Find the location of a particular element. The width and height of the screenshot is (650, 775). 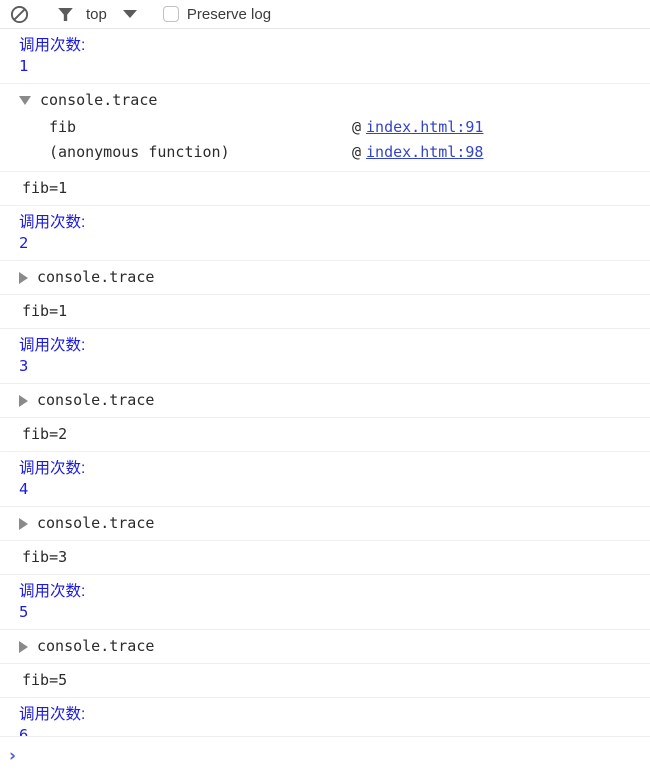

console-count-message: 调用次数: 2 is located at coordinates (325, 233).